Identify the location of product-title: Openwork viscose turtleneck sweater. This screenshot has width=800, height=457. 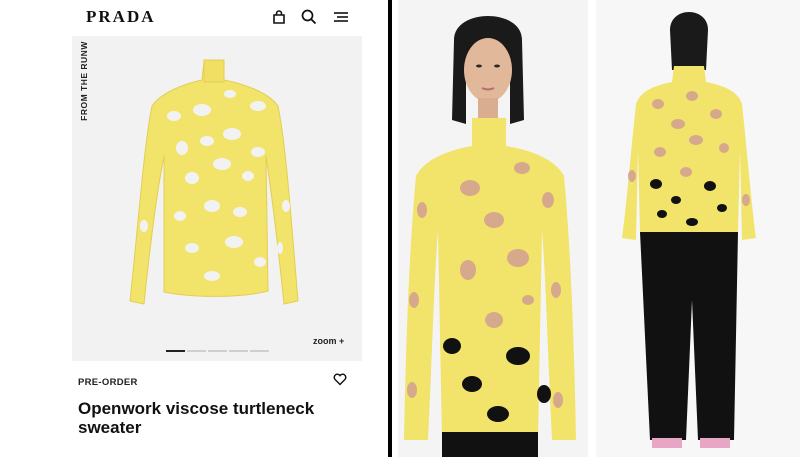
(196, 418).